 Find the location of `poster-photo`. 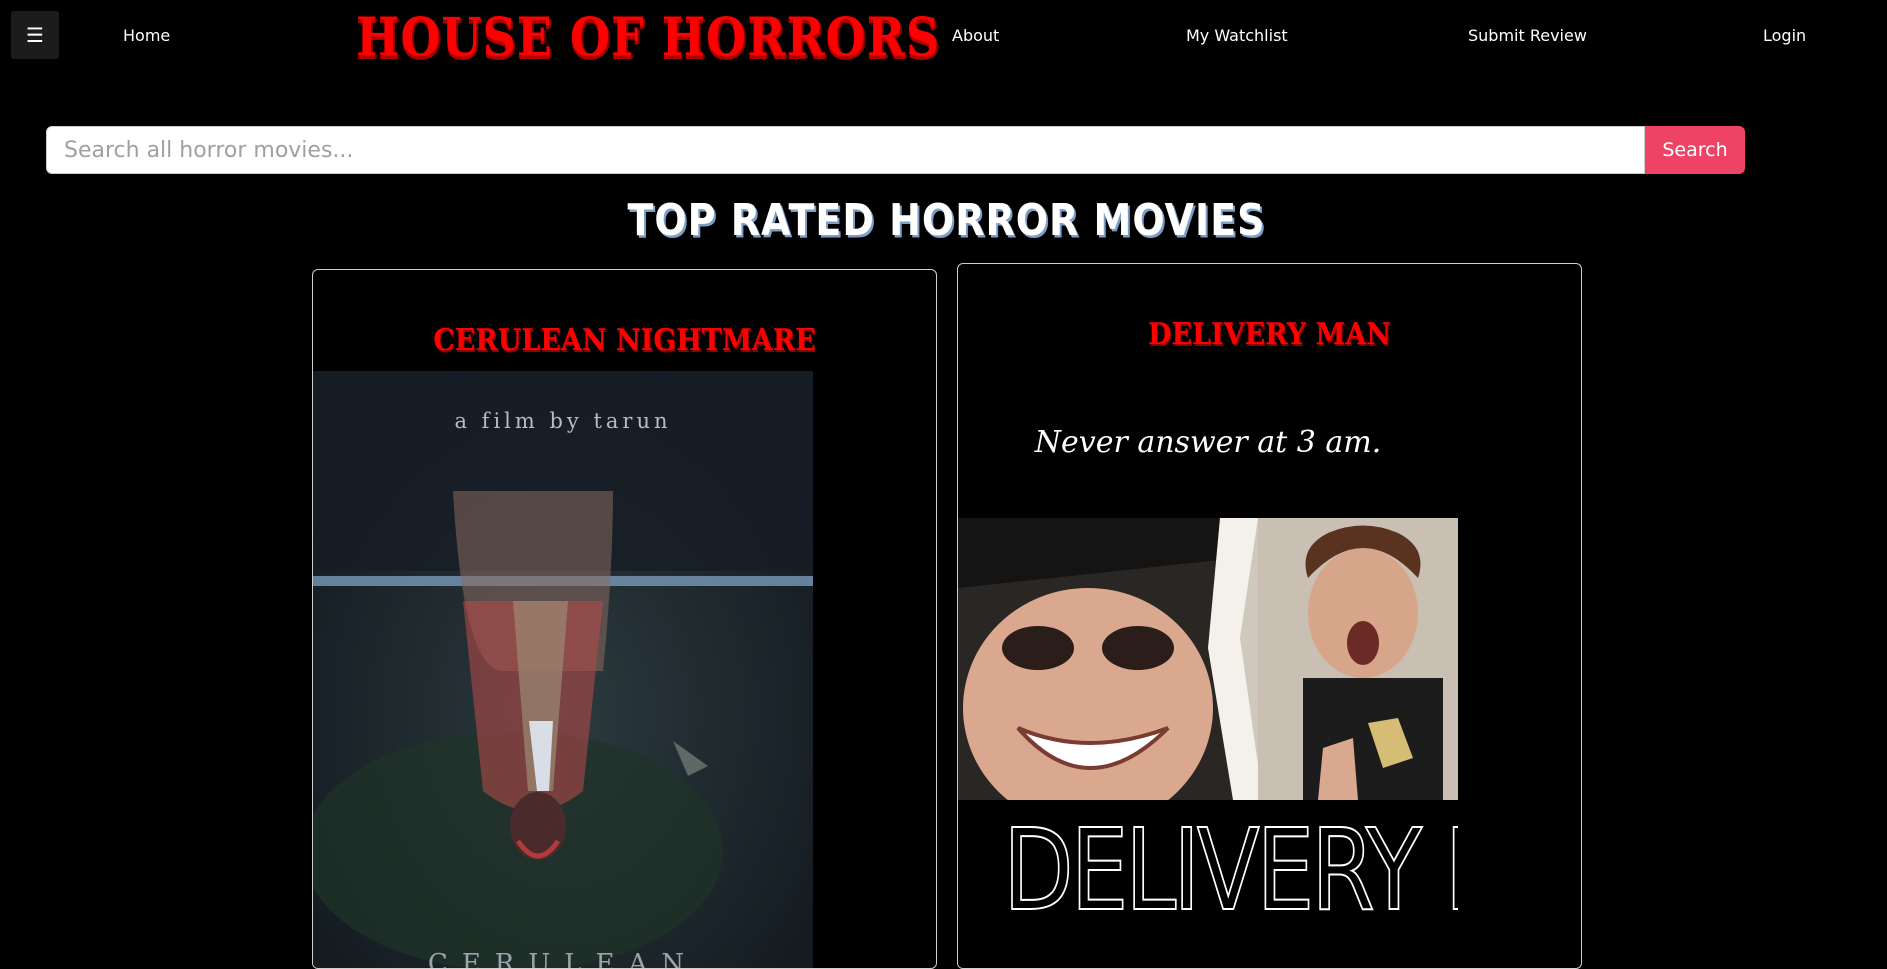

poster-photo is located at coordinates (1208, 659).